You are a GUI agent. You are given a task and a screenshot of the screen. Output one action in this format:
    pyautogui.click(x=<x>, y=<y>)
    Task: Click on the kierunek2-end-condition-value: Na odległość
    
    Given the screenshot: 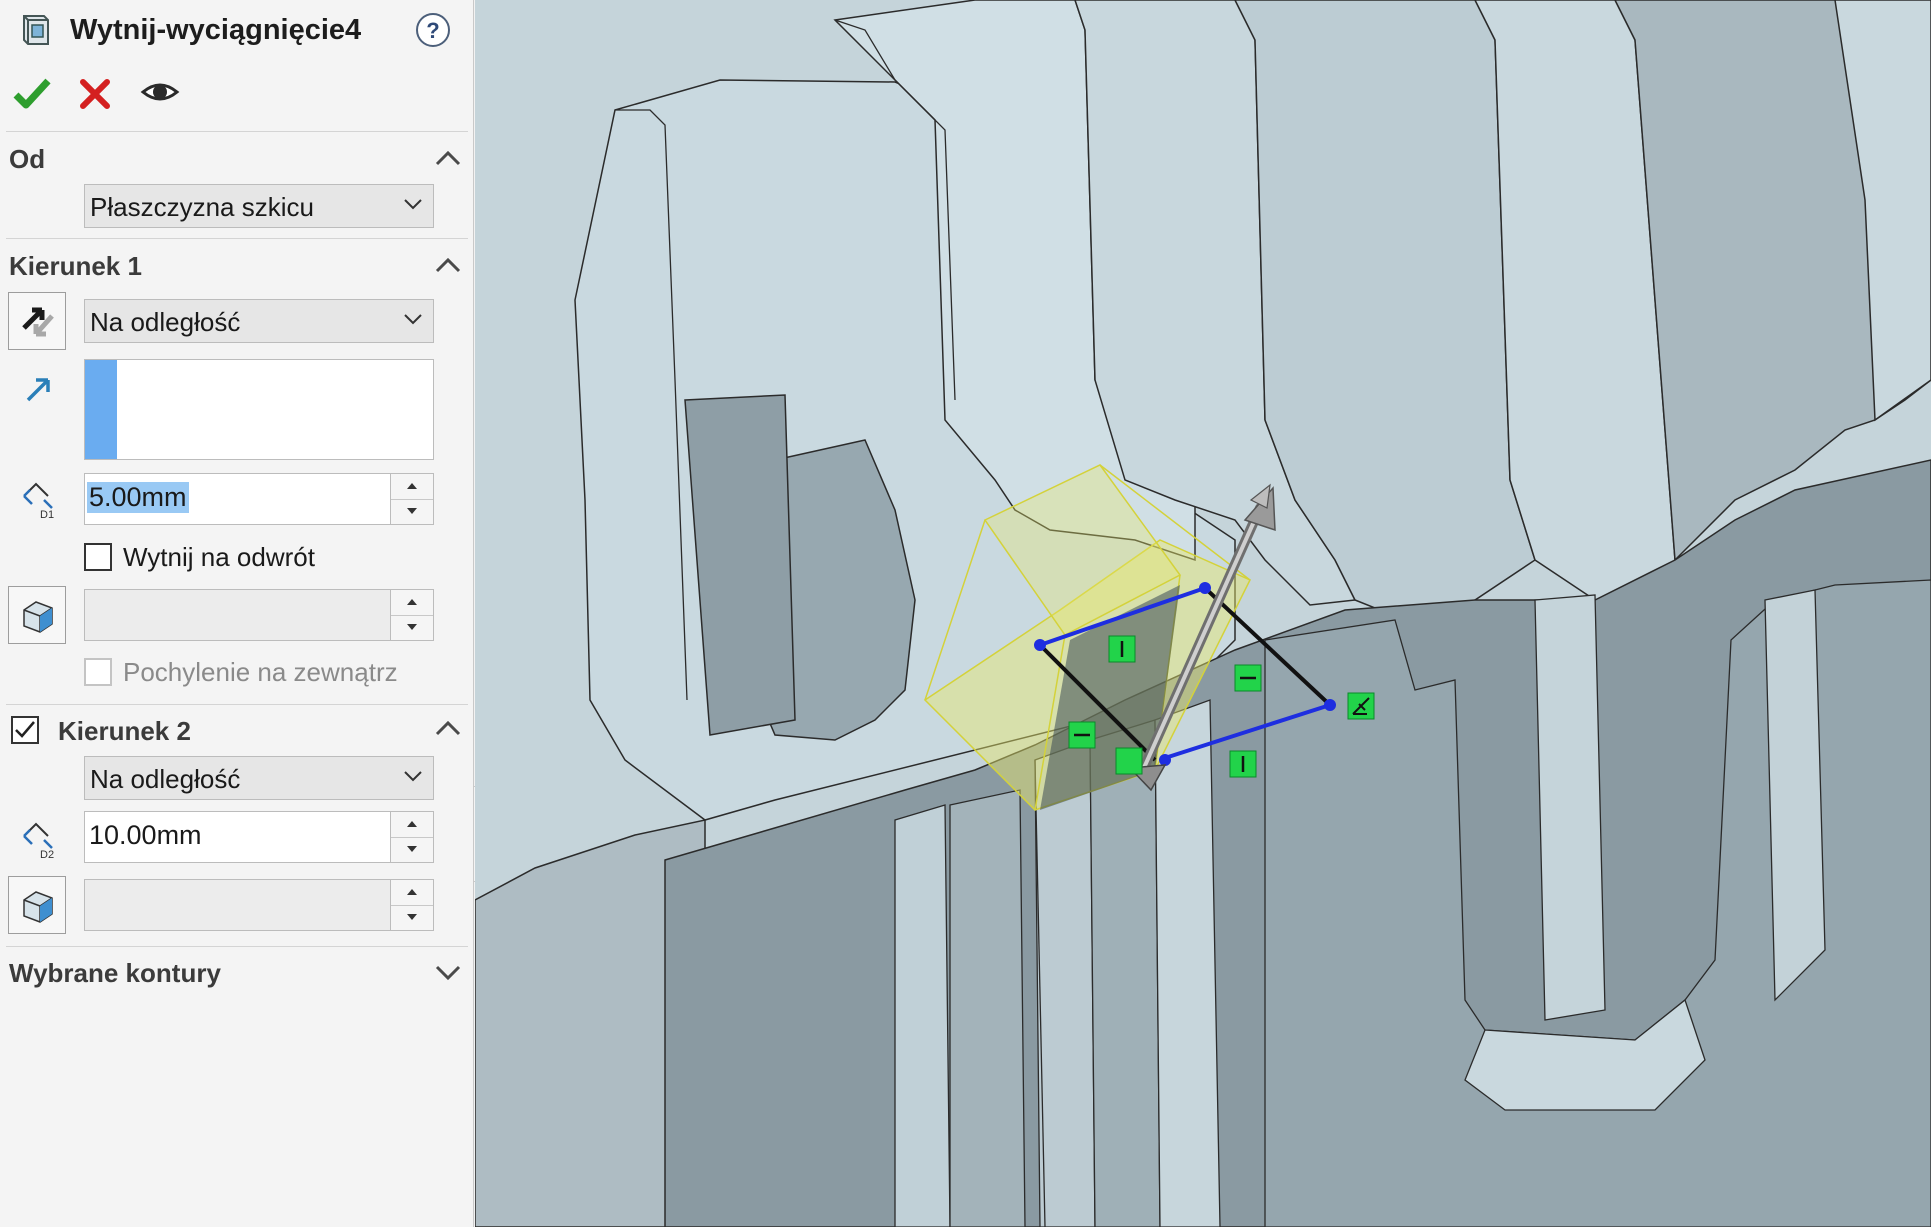 What is the action you would take?
    pyautogui.click(x=165, y=779)
    